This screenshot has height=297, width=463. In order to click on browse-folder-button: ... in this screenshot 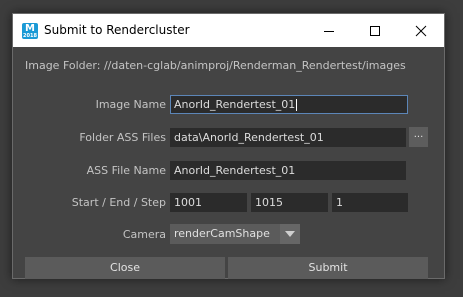, I will do `click(418, 137)`.